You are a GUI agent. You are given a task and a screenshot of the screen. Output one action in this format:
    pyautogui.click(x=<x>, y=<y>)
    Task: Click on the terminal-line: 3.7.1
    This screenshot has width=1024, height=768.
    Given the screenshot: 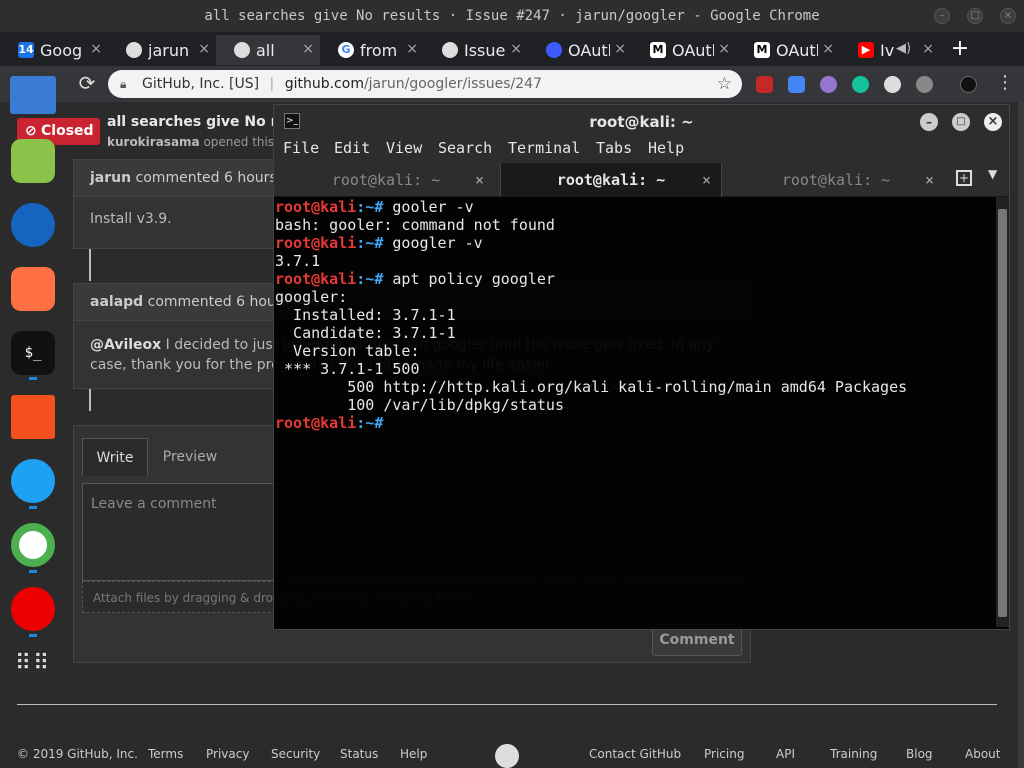 What is the action you would take?
    pyautogui.click(x=635, y=261)
    